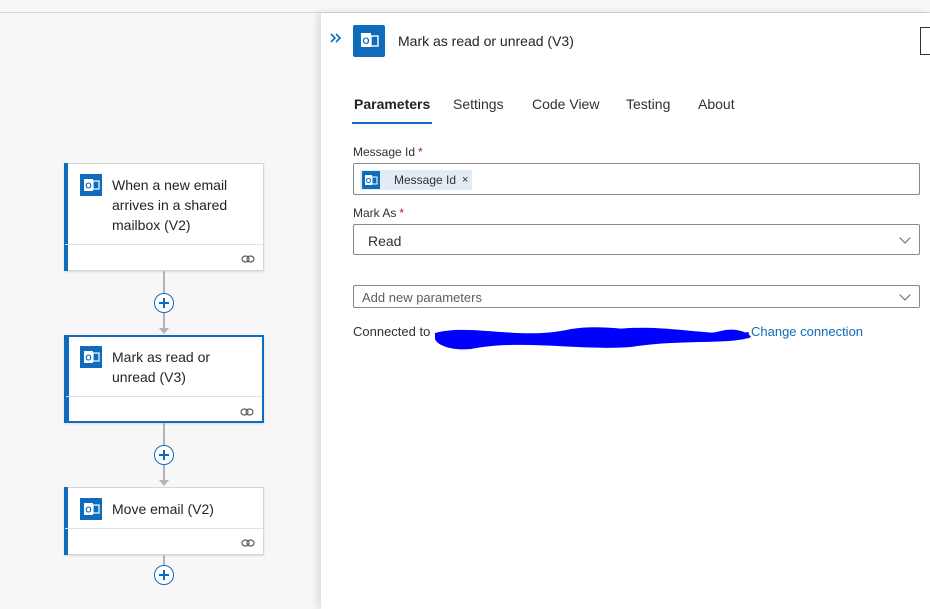 Image resolution: width=930 pixels, height=609 pixels. I want to click on double-chevron-right-icon, so click(336, 39).